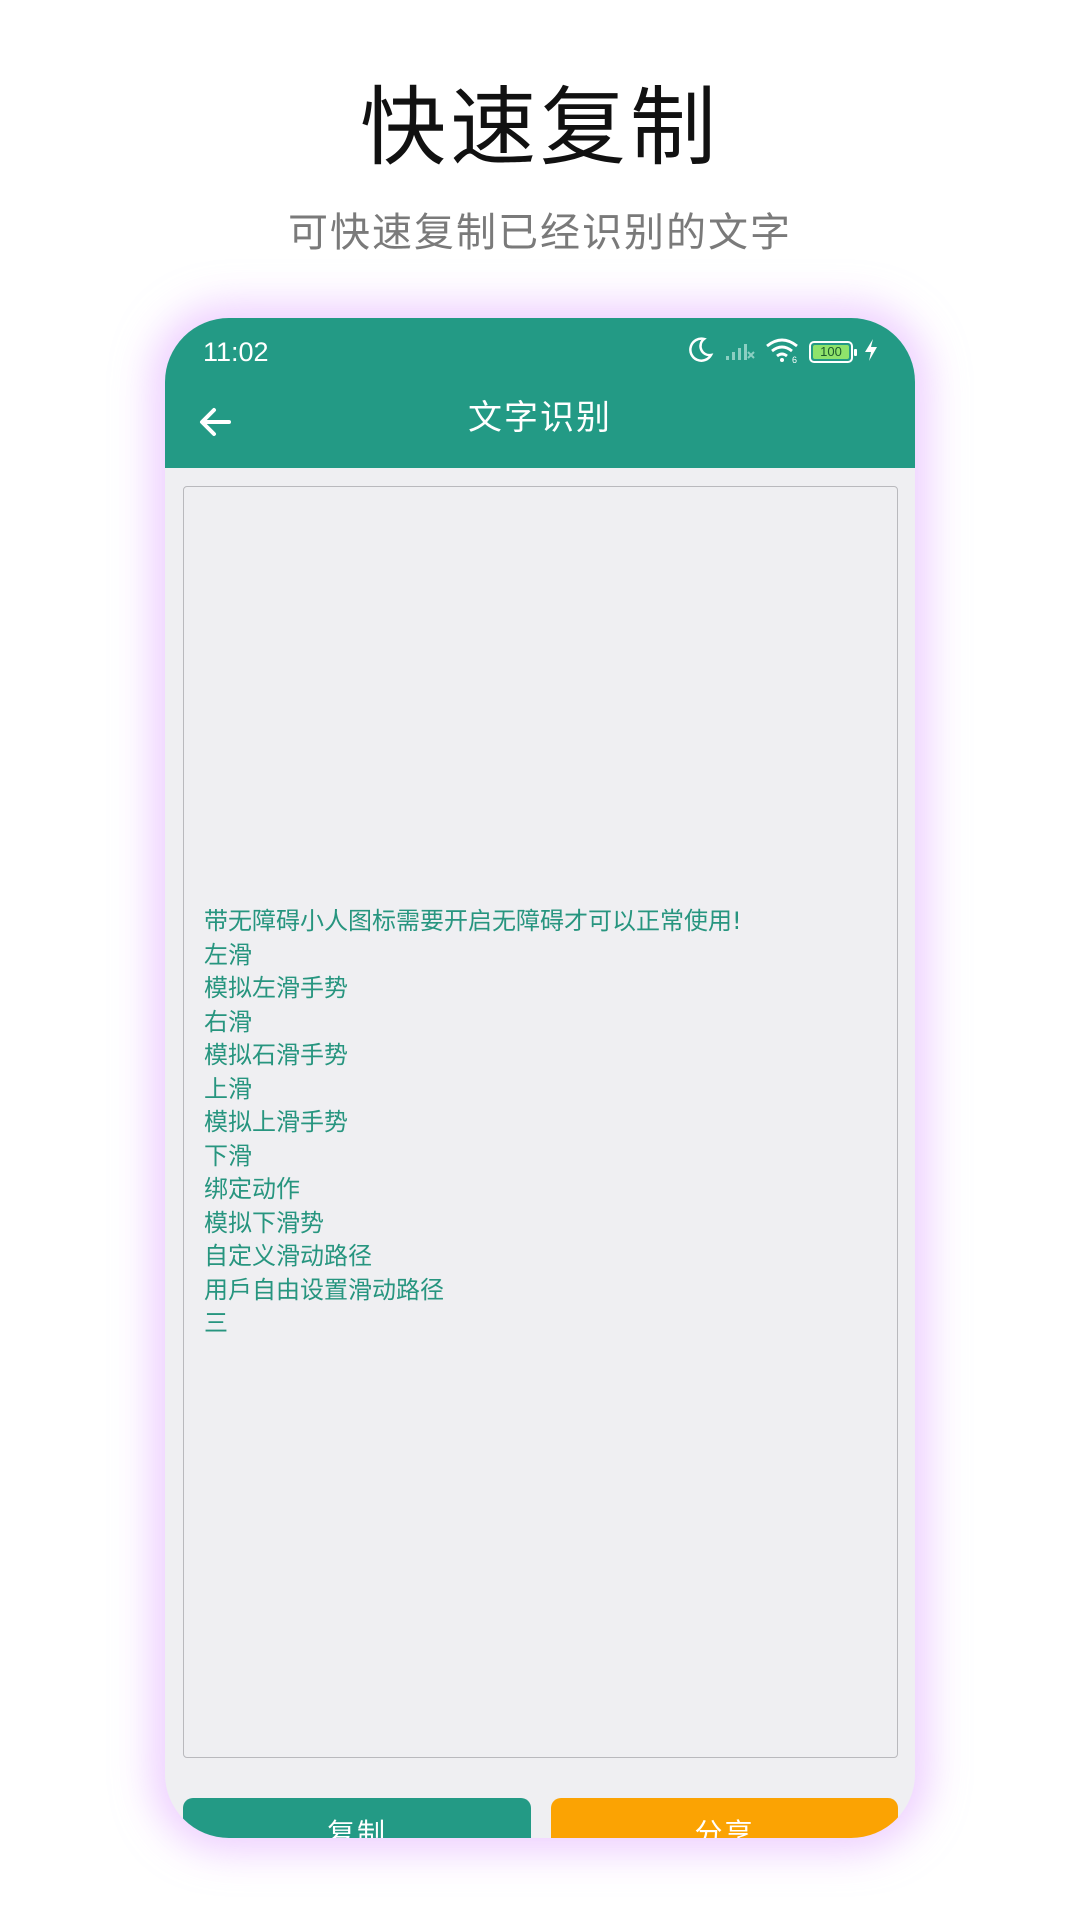  I want to click on text-line: 右滑, so click(228, 1021).